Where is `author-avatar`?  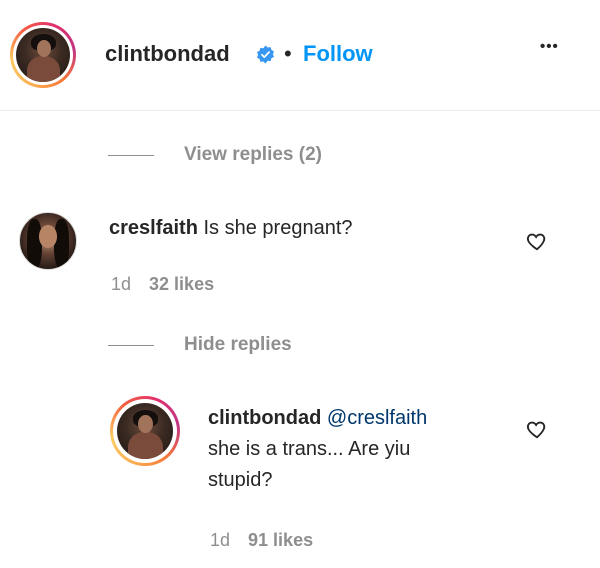 author-avatar is located at coordinates (43, 55).